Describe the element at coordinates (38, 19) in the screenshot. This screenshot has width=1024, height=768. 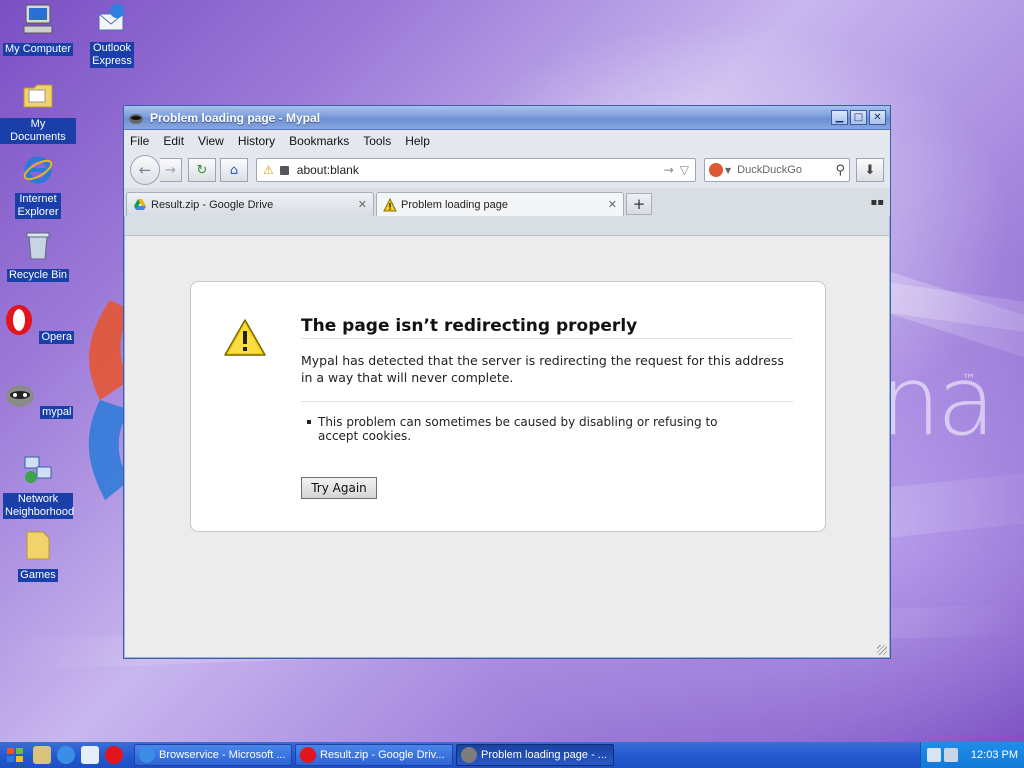
I see `computer-icon` at that location.